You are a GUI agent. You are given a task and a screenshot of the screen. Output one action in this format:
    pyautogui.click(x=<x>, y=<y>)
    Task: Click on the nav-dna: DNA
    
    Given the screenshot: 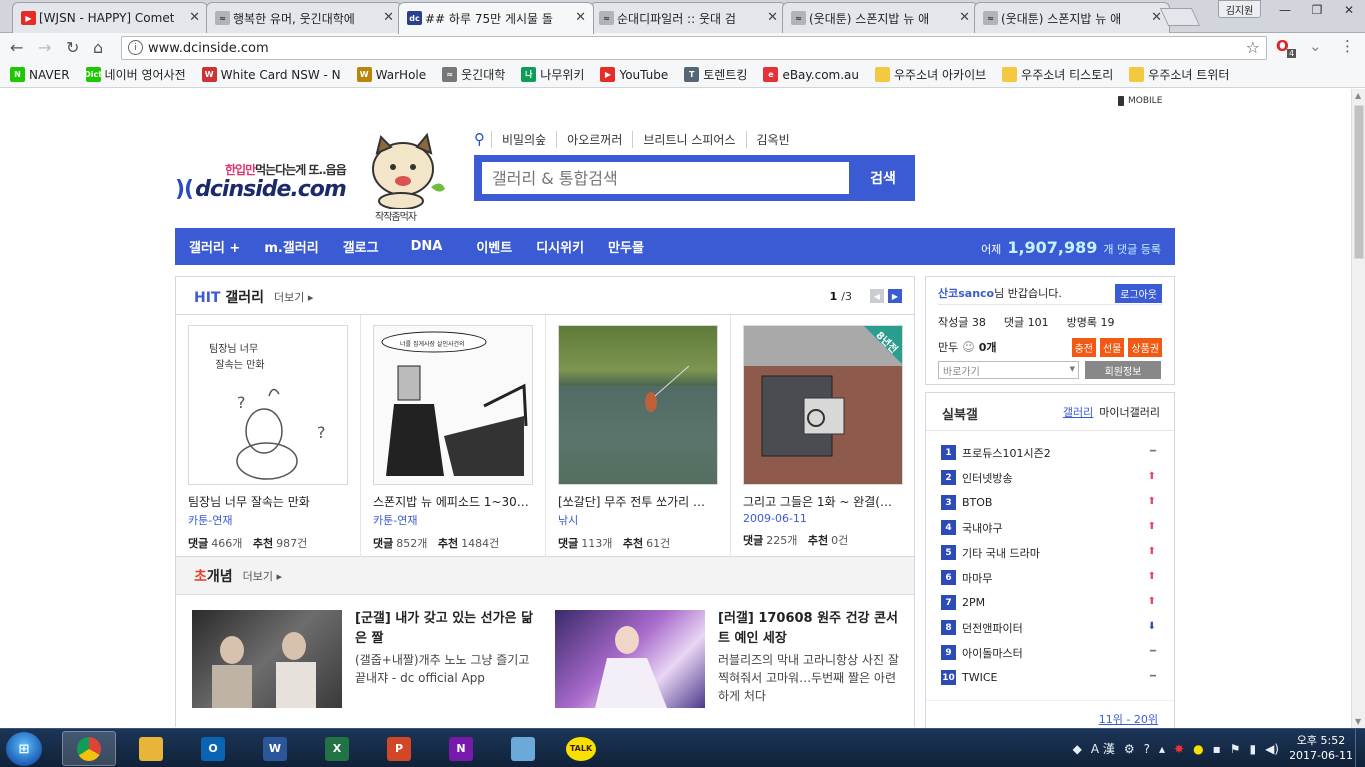 What is the action you would take?
    pyautogui.click(x=427, y=246)
    